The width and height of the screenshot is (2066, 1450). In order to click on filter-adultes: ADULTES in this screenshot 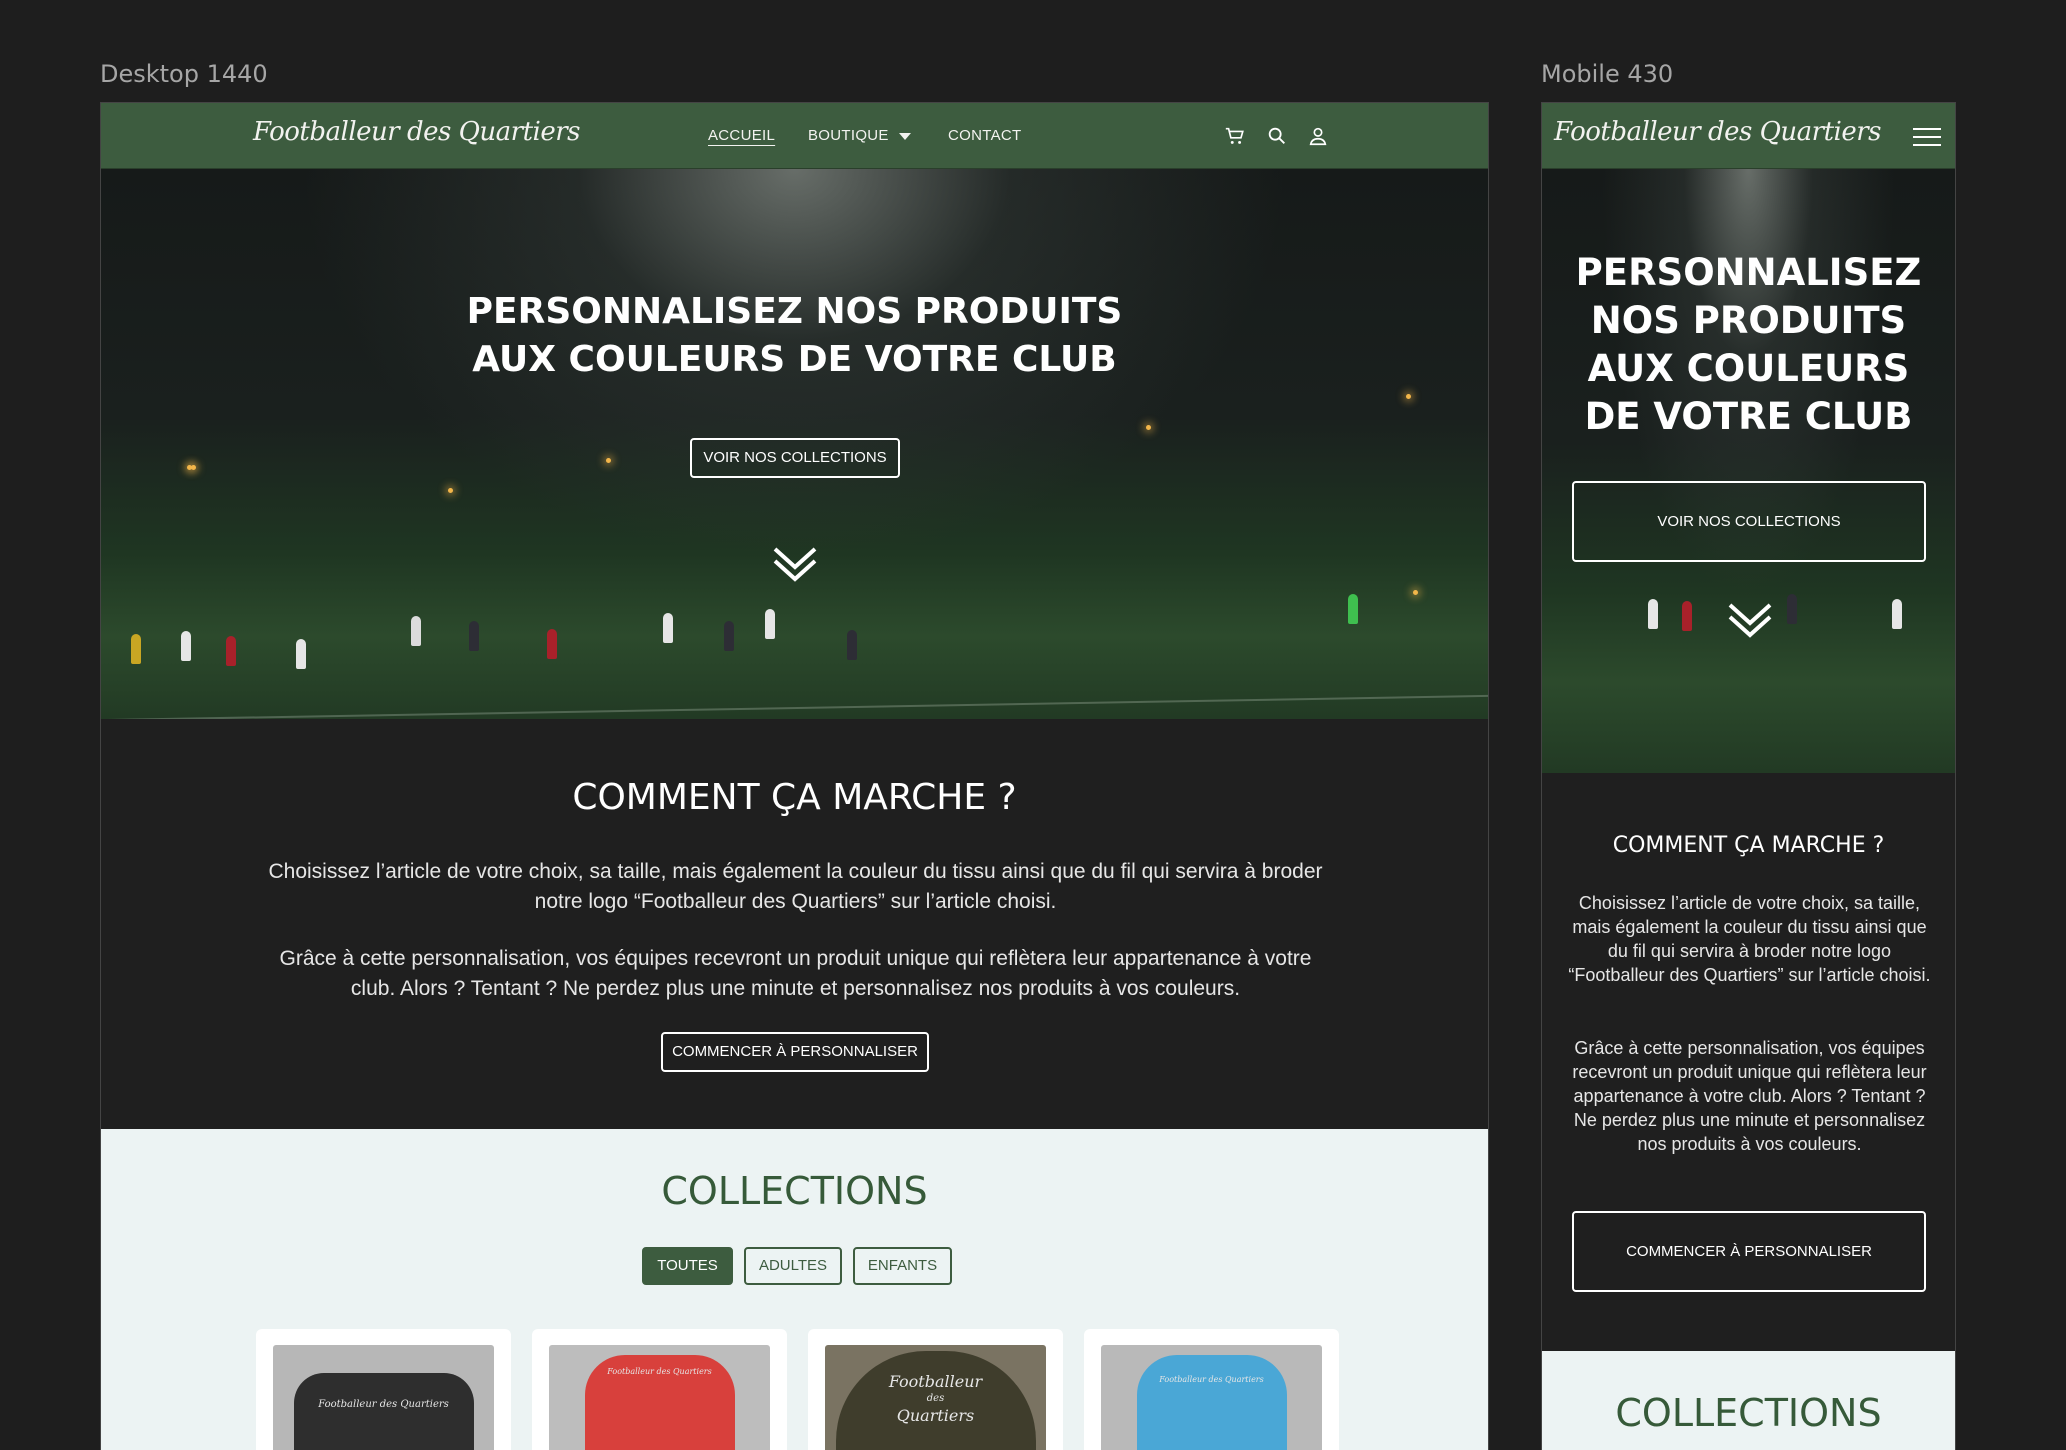, I will do `click(793, 1266)`.